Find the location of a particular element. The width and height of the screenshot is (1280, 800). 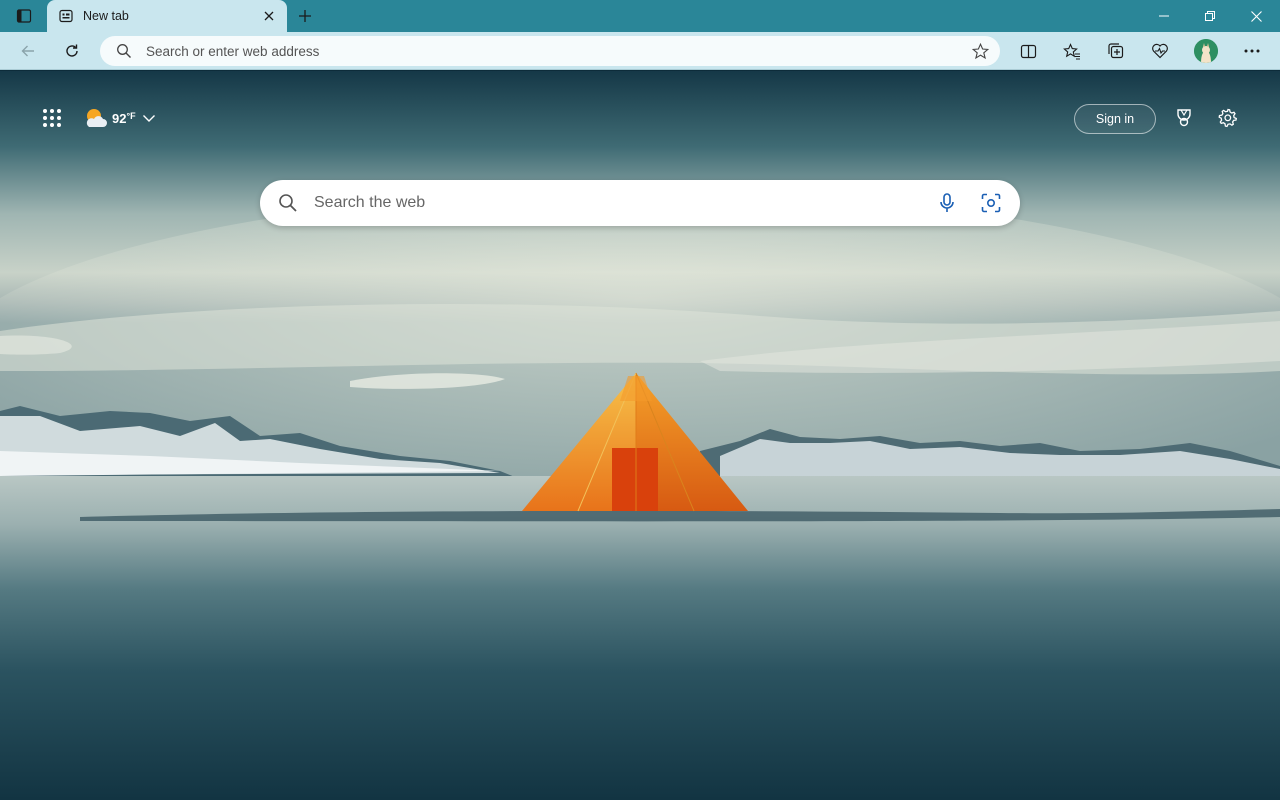

back-button is located at coordinates (28, 51).